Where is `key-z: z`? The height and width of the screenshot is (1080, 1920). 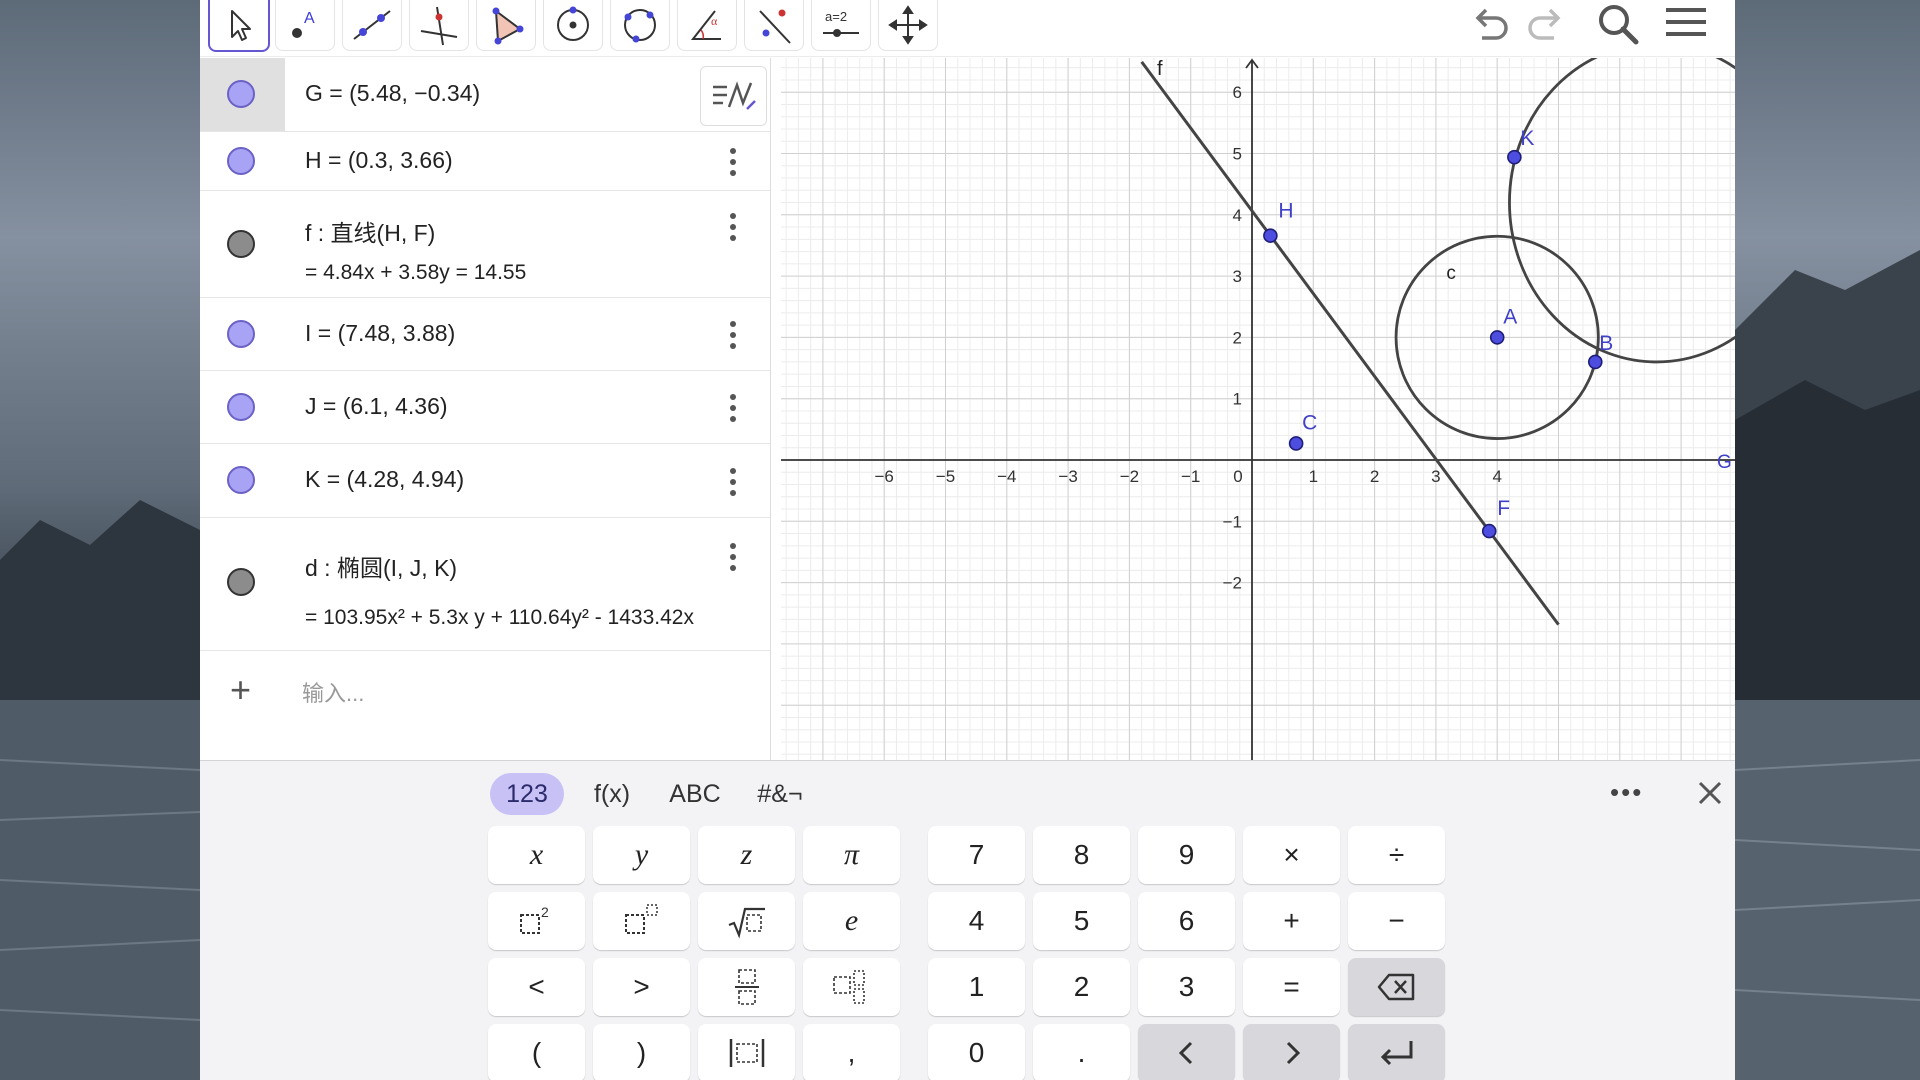
key-z: z is located at coordinates (746, 855).